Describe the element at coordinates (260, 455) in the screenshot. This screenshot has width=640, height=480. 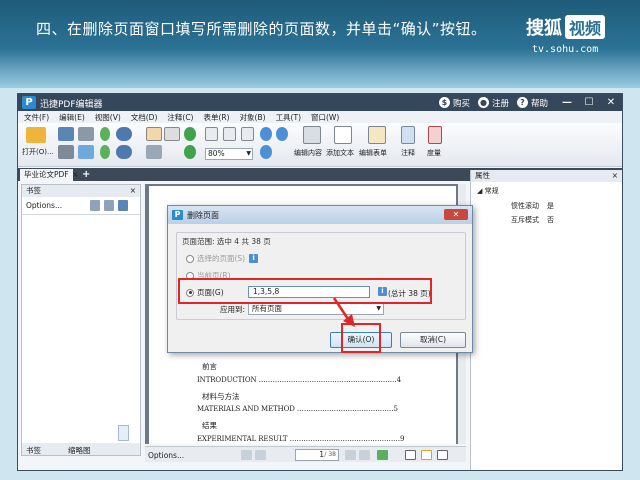
I see `previous-page-icon` at that location.